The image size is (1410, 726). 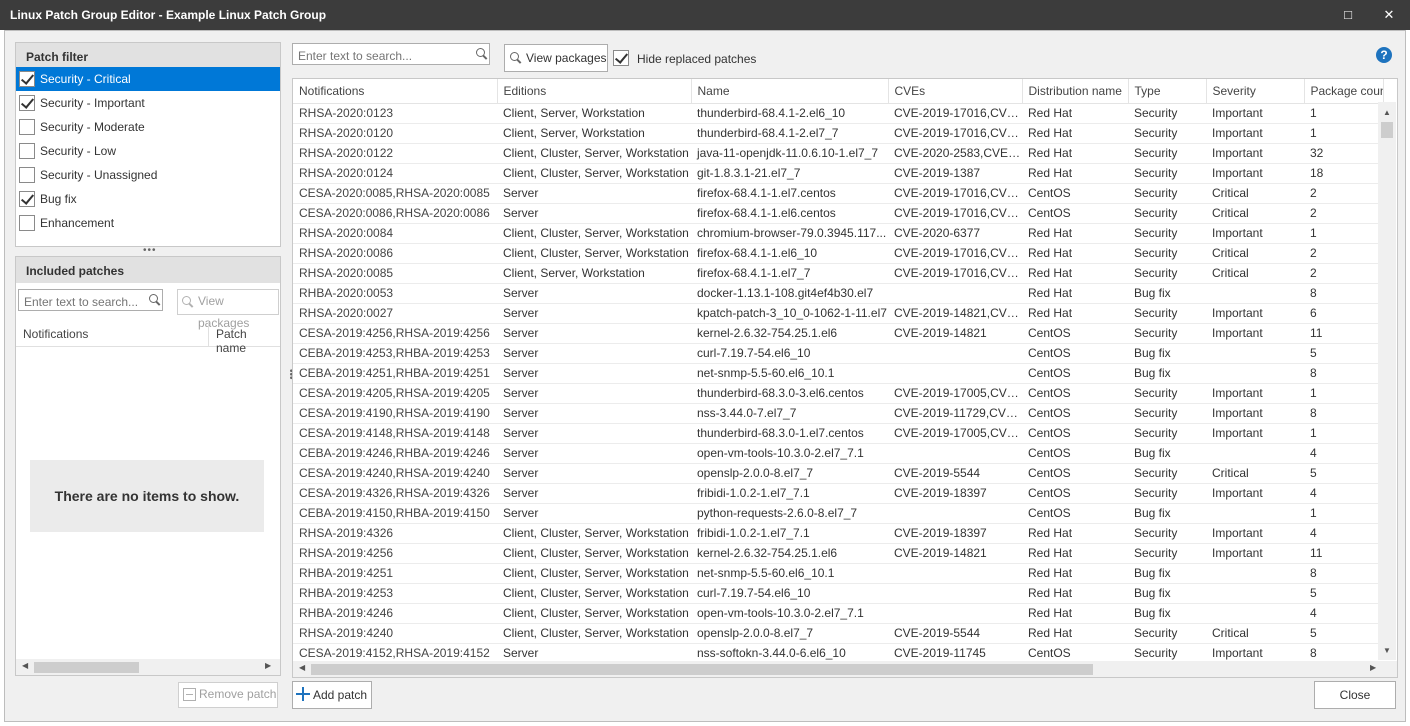 I want to click on column-header-patch-name: Patch name, so click(x=248, y=341).